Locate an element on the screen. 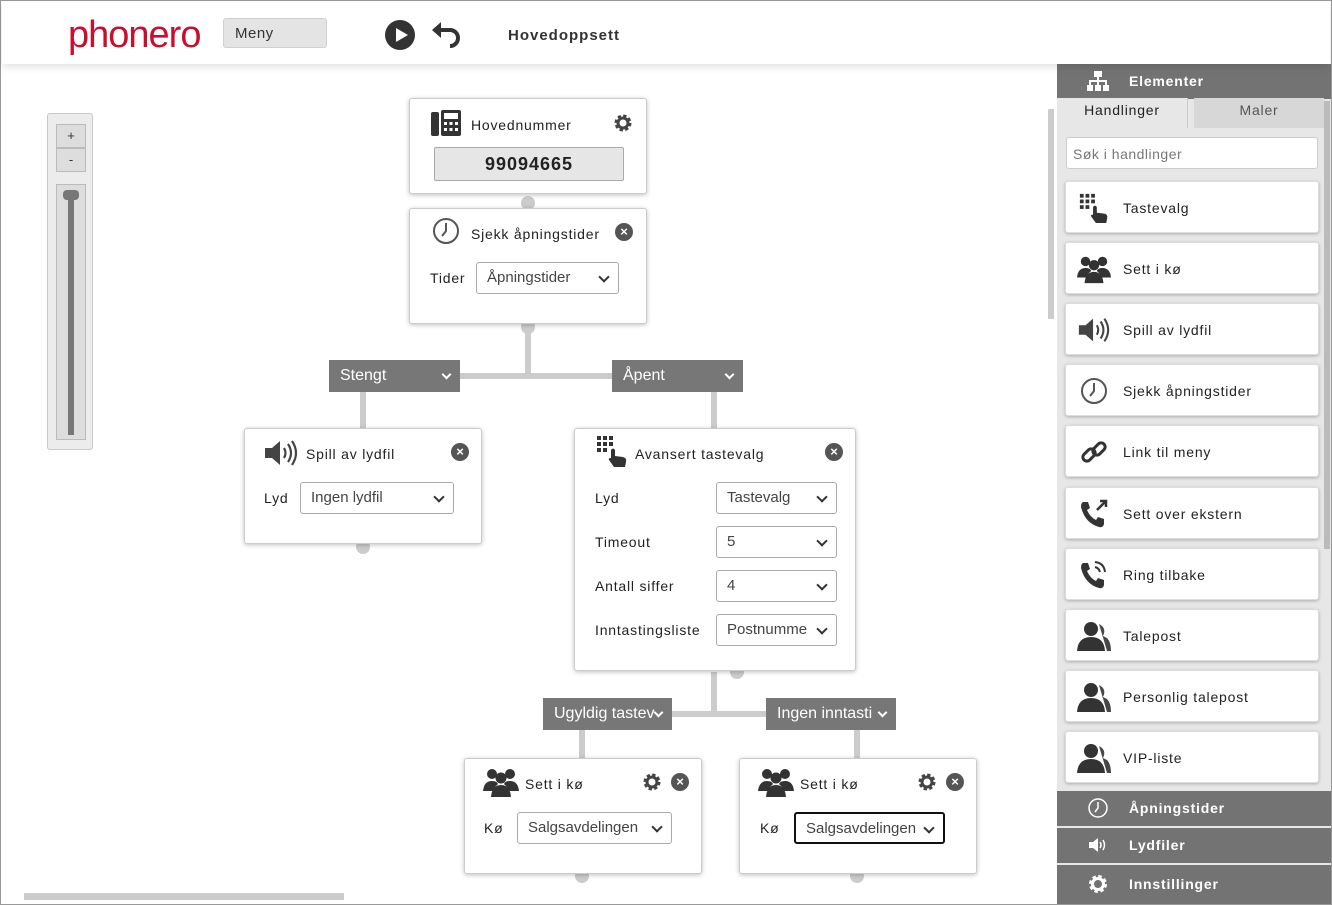  zoom-handle is located at coordinates (71, 195).